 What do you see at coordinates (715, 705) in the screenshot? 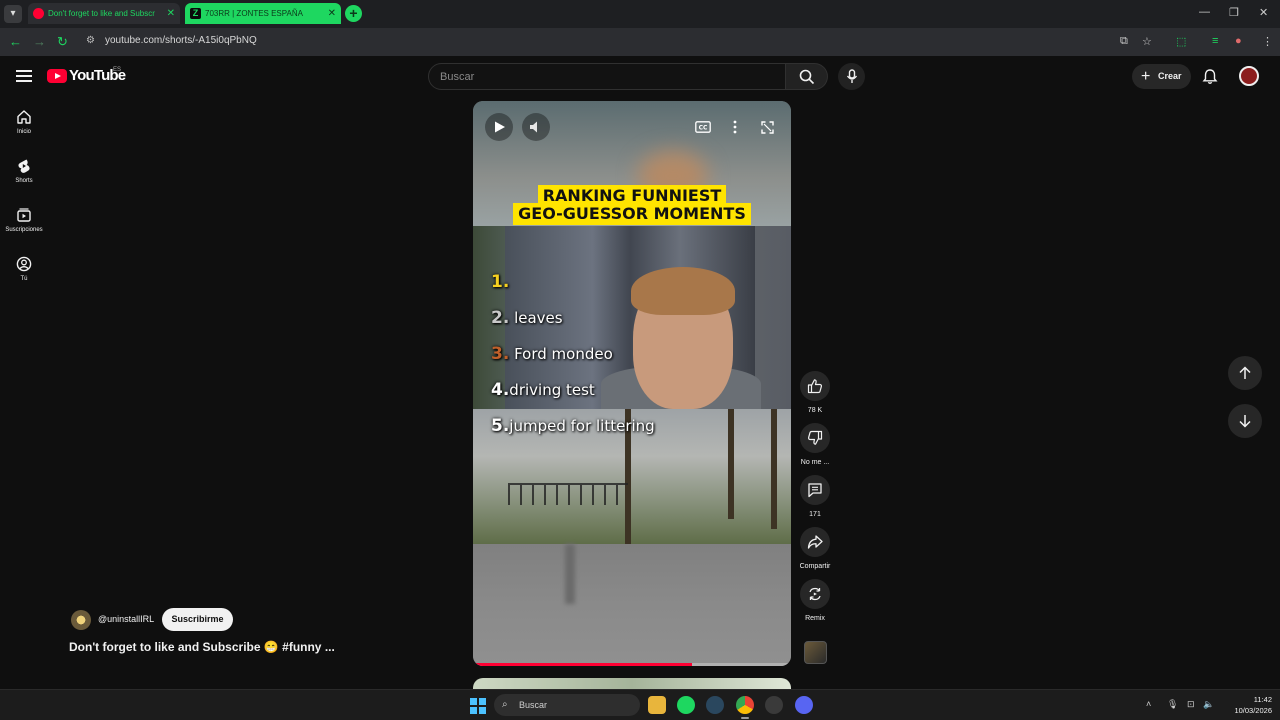
I see `steam-icon` at bounding box center [715, 705].